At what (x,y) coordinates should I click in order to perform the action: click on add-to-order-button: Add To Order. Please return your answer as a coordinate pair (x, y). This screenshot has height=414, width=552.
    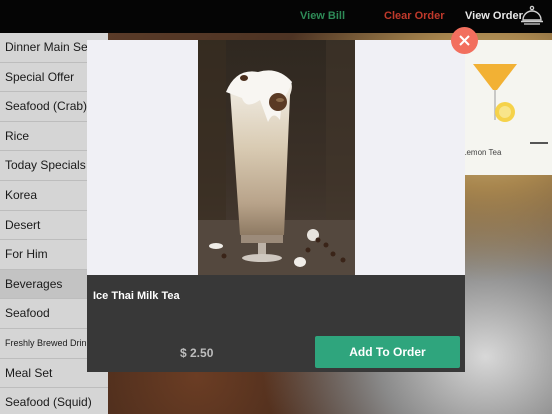
    Looking at the image, I should click on (387, 352).